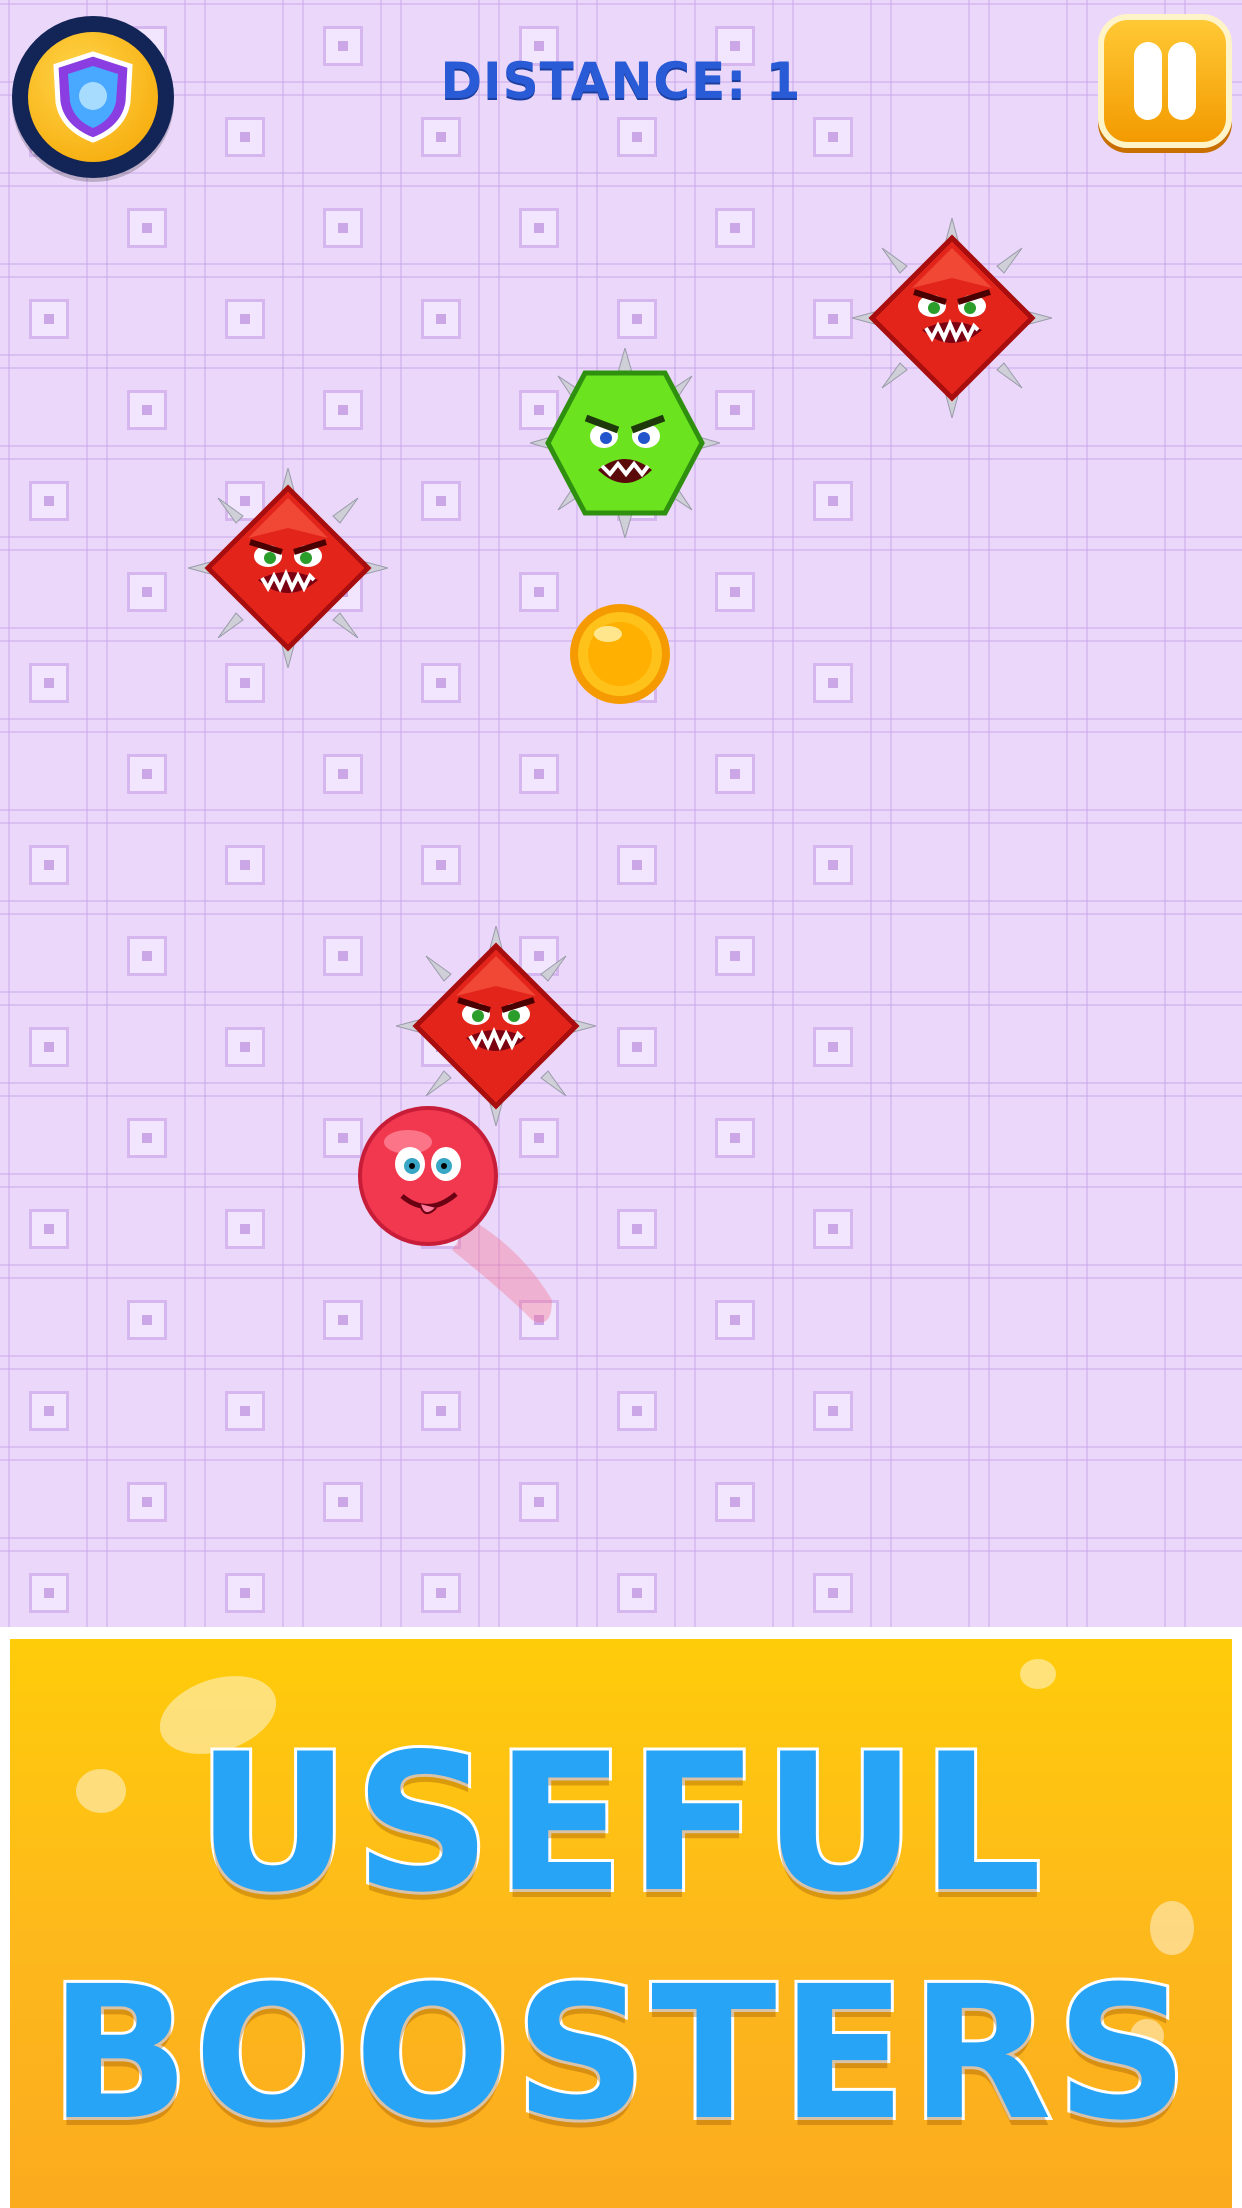  Describe the element at coordinates (619, 2054) in the screenshot. I see `promo-headline-line2: BOOSTERS` at that location.